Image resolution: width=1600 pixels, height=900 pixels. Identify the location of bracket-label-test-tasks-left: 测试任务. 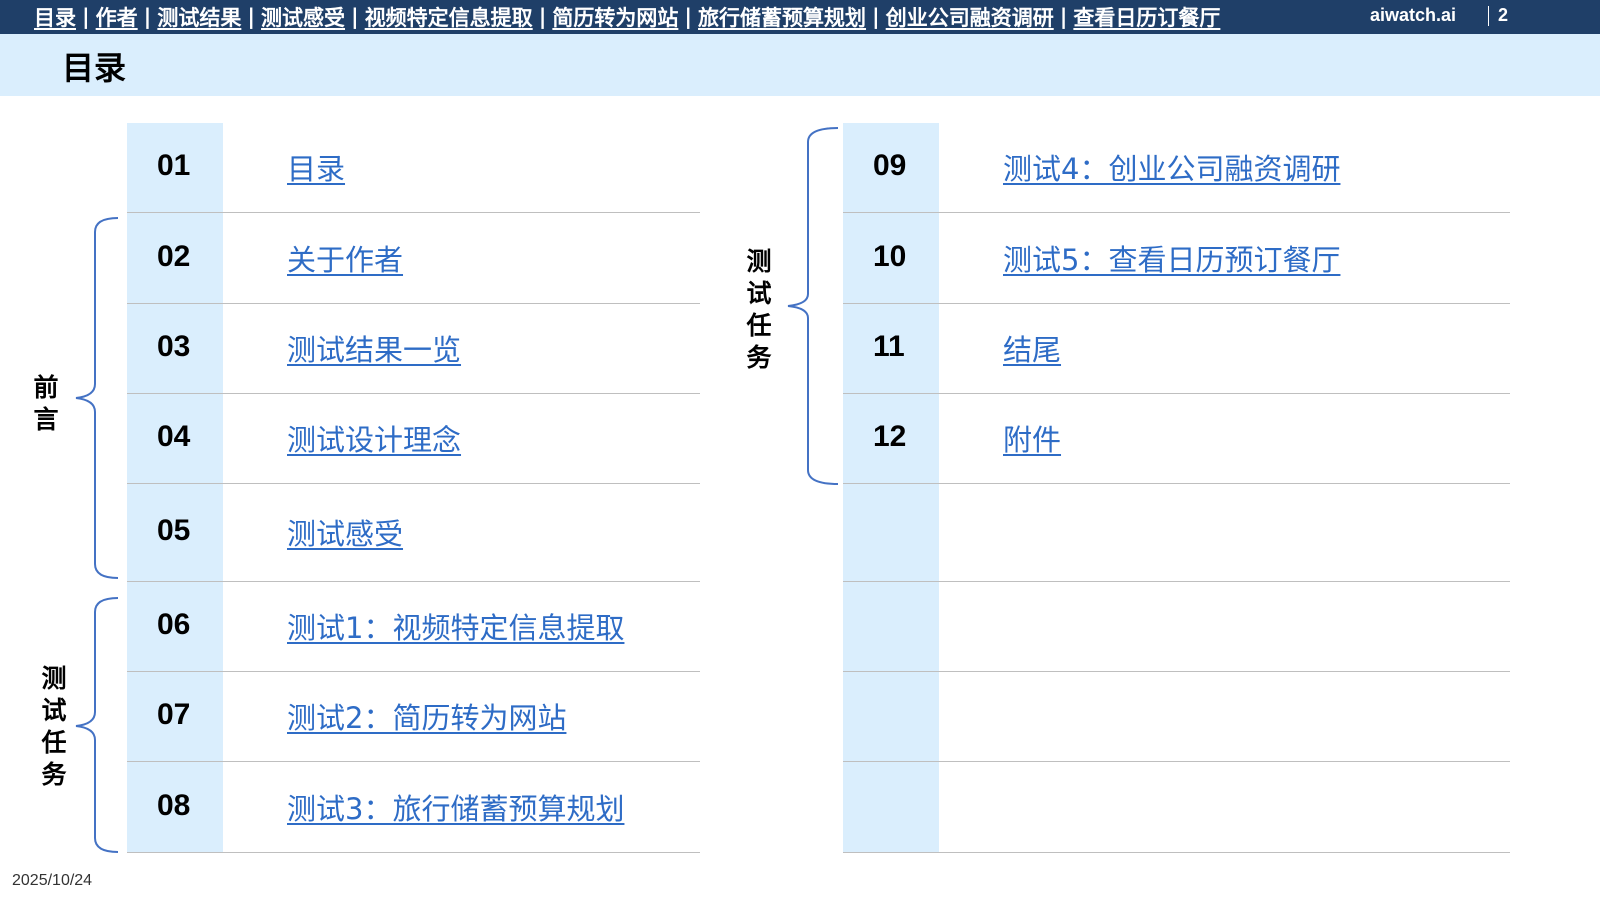
(54, 726).